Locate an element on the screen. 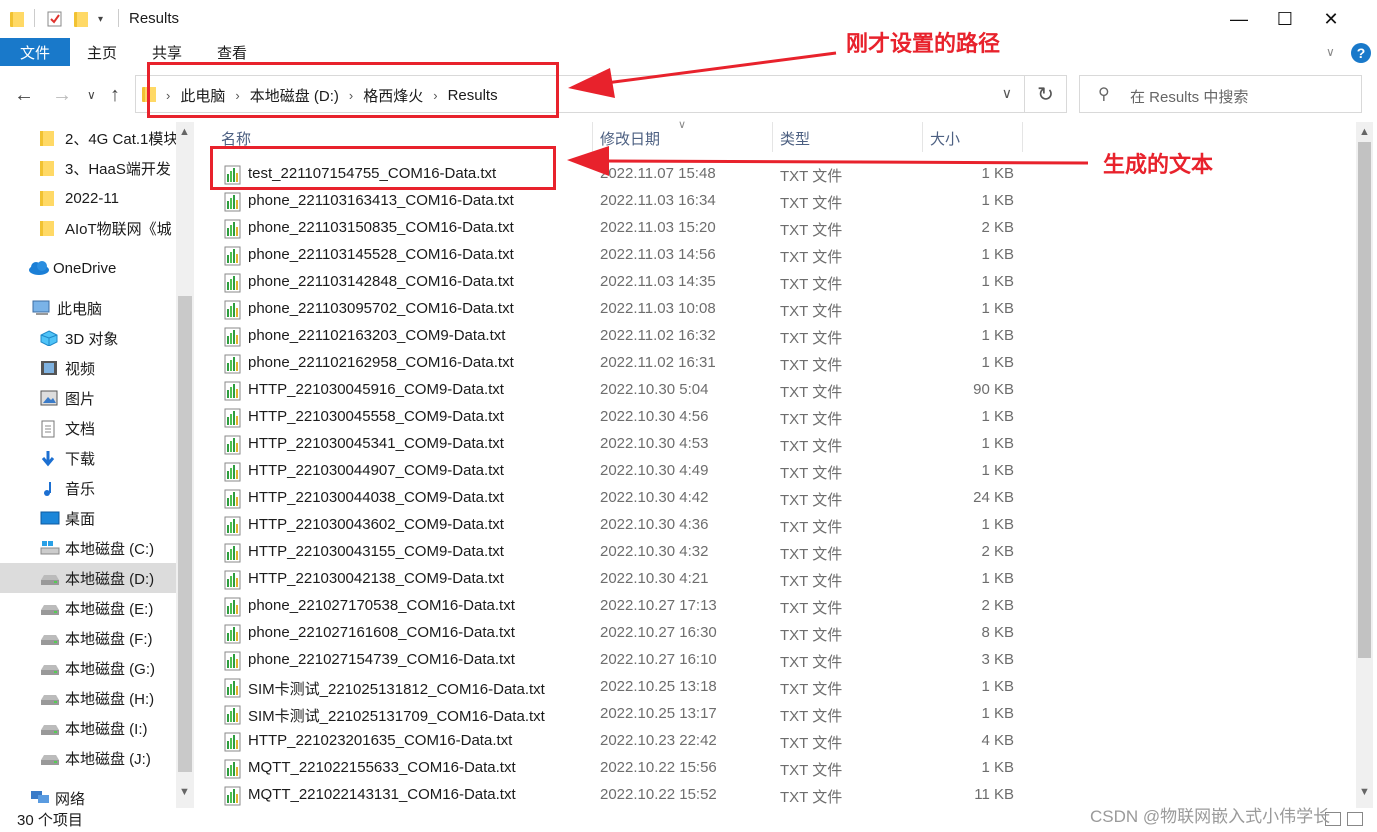 The width and height of the screenshot is (1377, 832). annotation-arrows is located at coordinates (828, 113).